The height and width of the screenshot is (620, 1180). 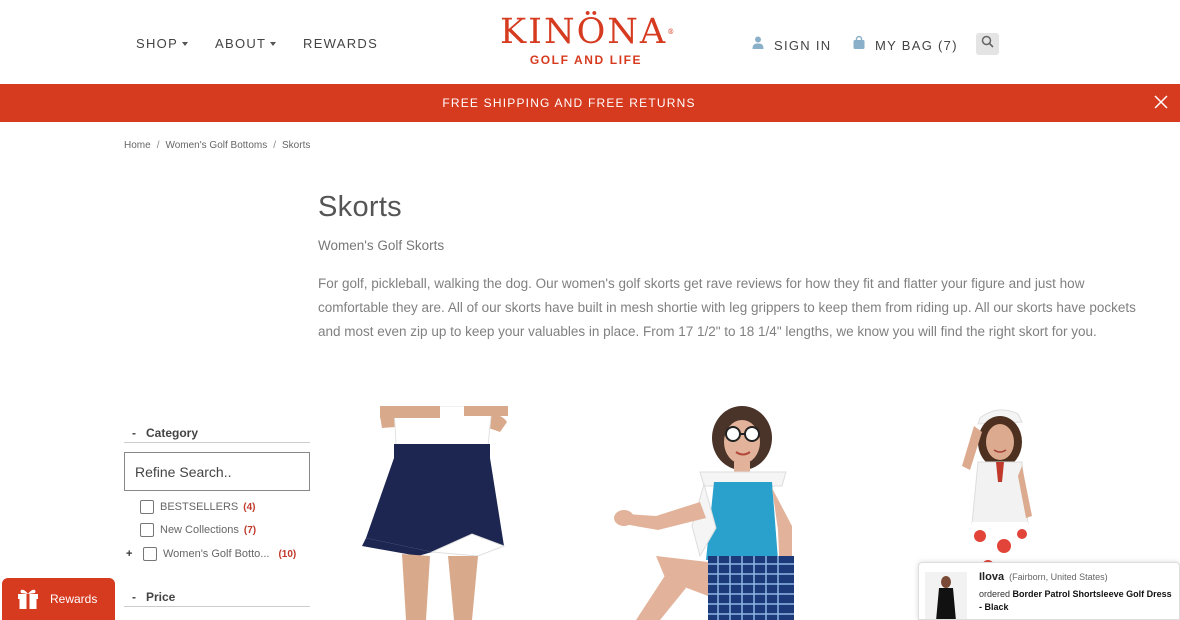 I want to click on expand-icon: +, so click(x=129, y=554).